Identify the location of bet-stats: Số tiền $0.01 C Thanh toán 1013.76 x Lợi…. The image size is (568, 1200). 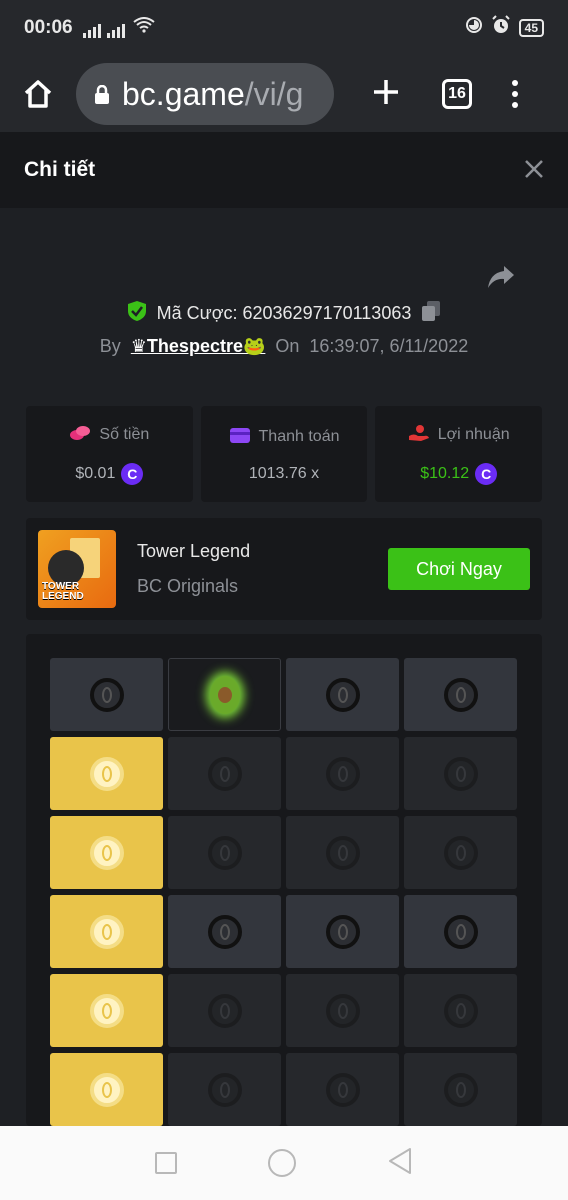
(284, 454).